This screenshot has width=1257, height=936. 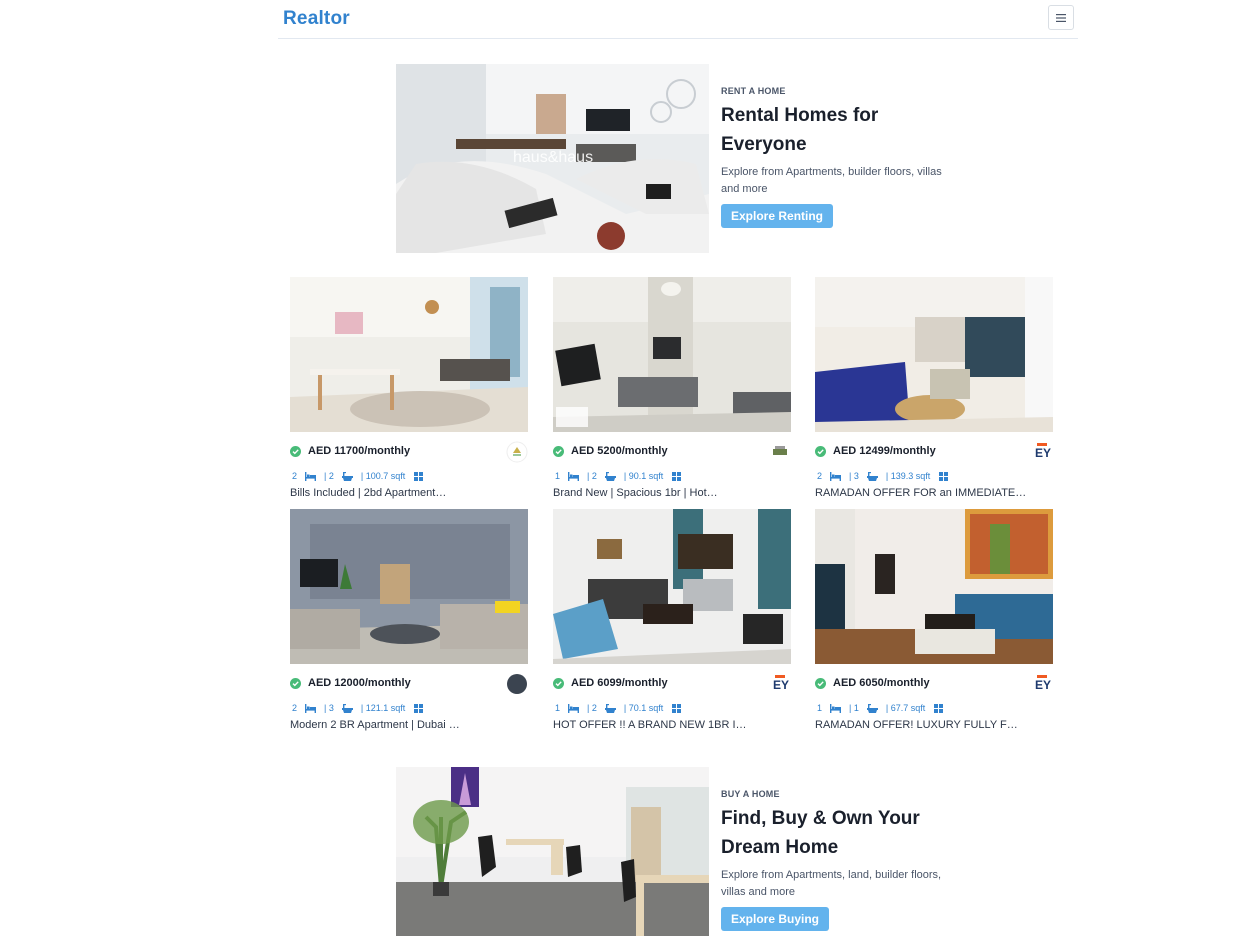 What do you see at coordinates (643, 476) in the screenshot?
I see `area-value: | 90.1 sqft` at bounding box center [643, 476].